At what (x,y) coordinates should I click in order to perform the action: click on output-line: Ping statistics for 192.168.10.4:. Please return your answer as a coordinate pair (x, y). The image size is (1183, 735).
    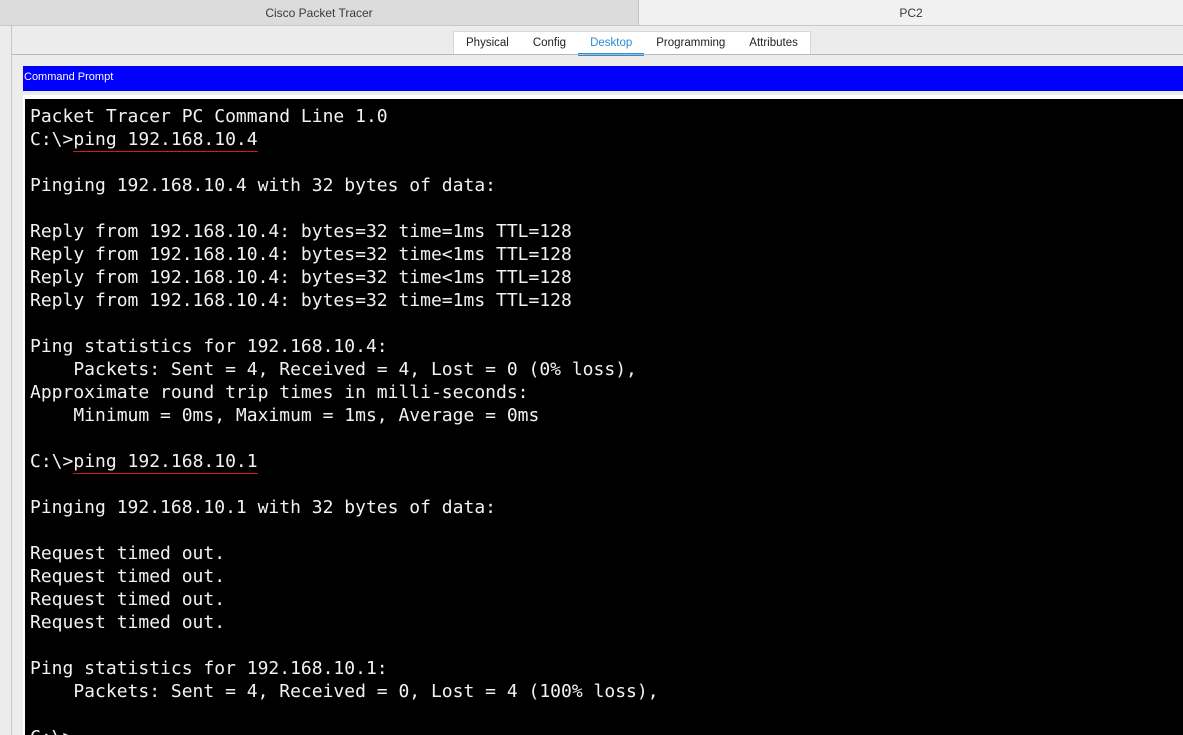
    Looking at the image, I should click on (209, 346).